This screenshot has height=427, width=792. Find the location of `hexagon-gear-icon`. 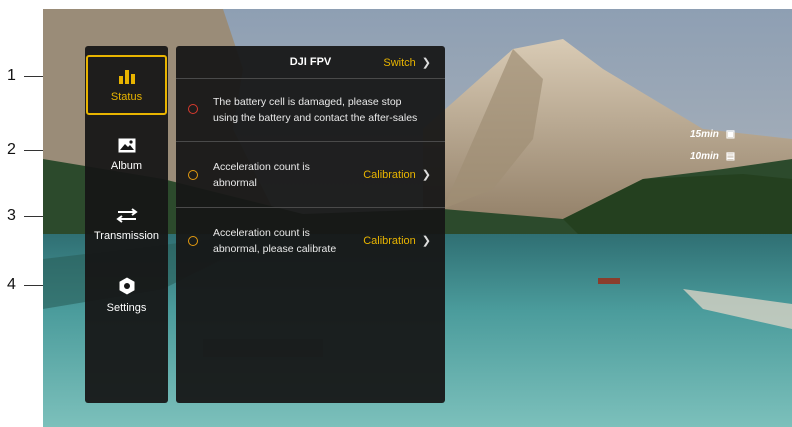

hexagon-gear-icon is located at coordinates (126, 286).